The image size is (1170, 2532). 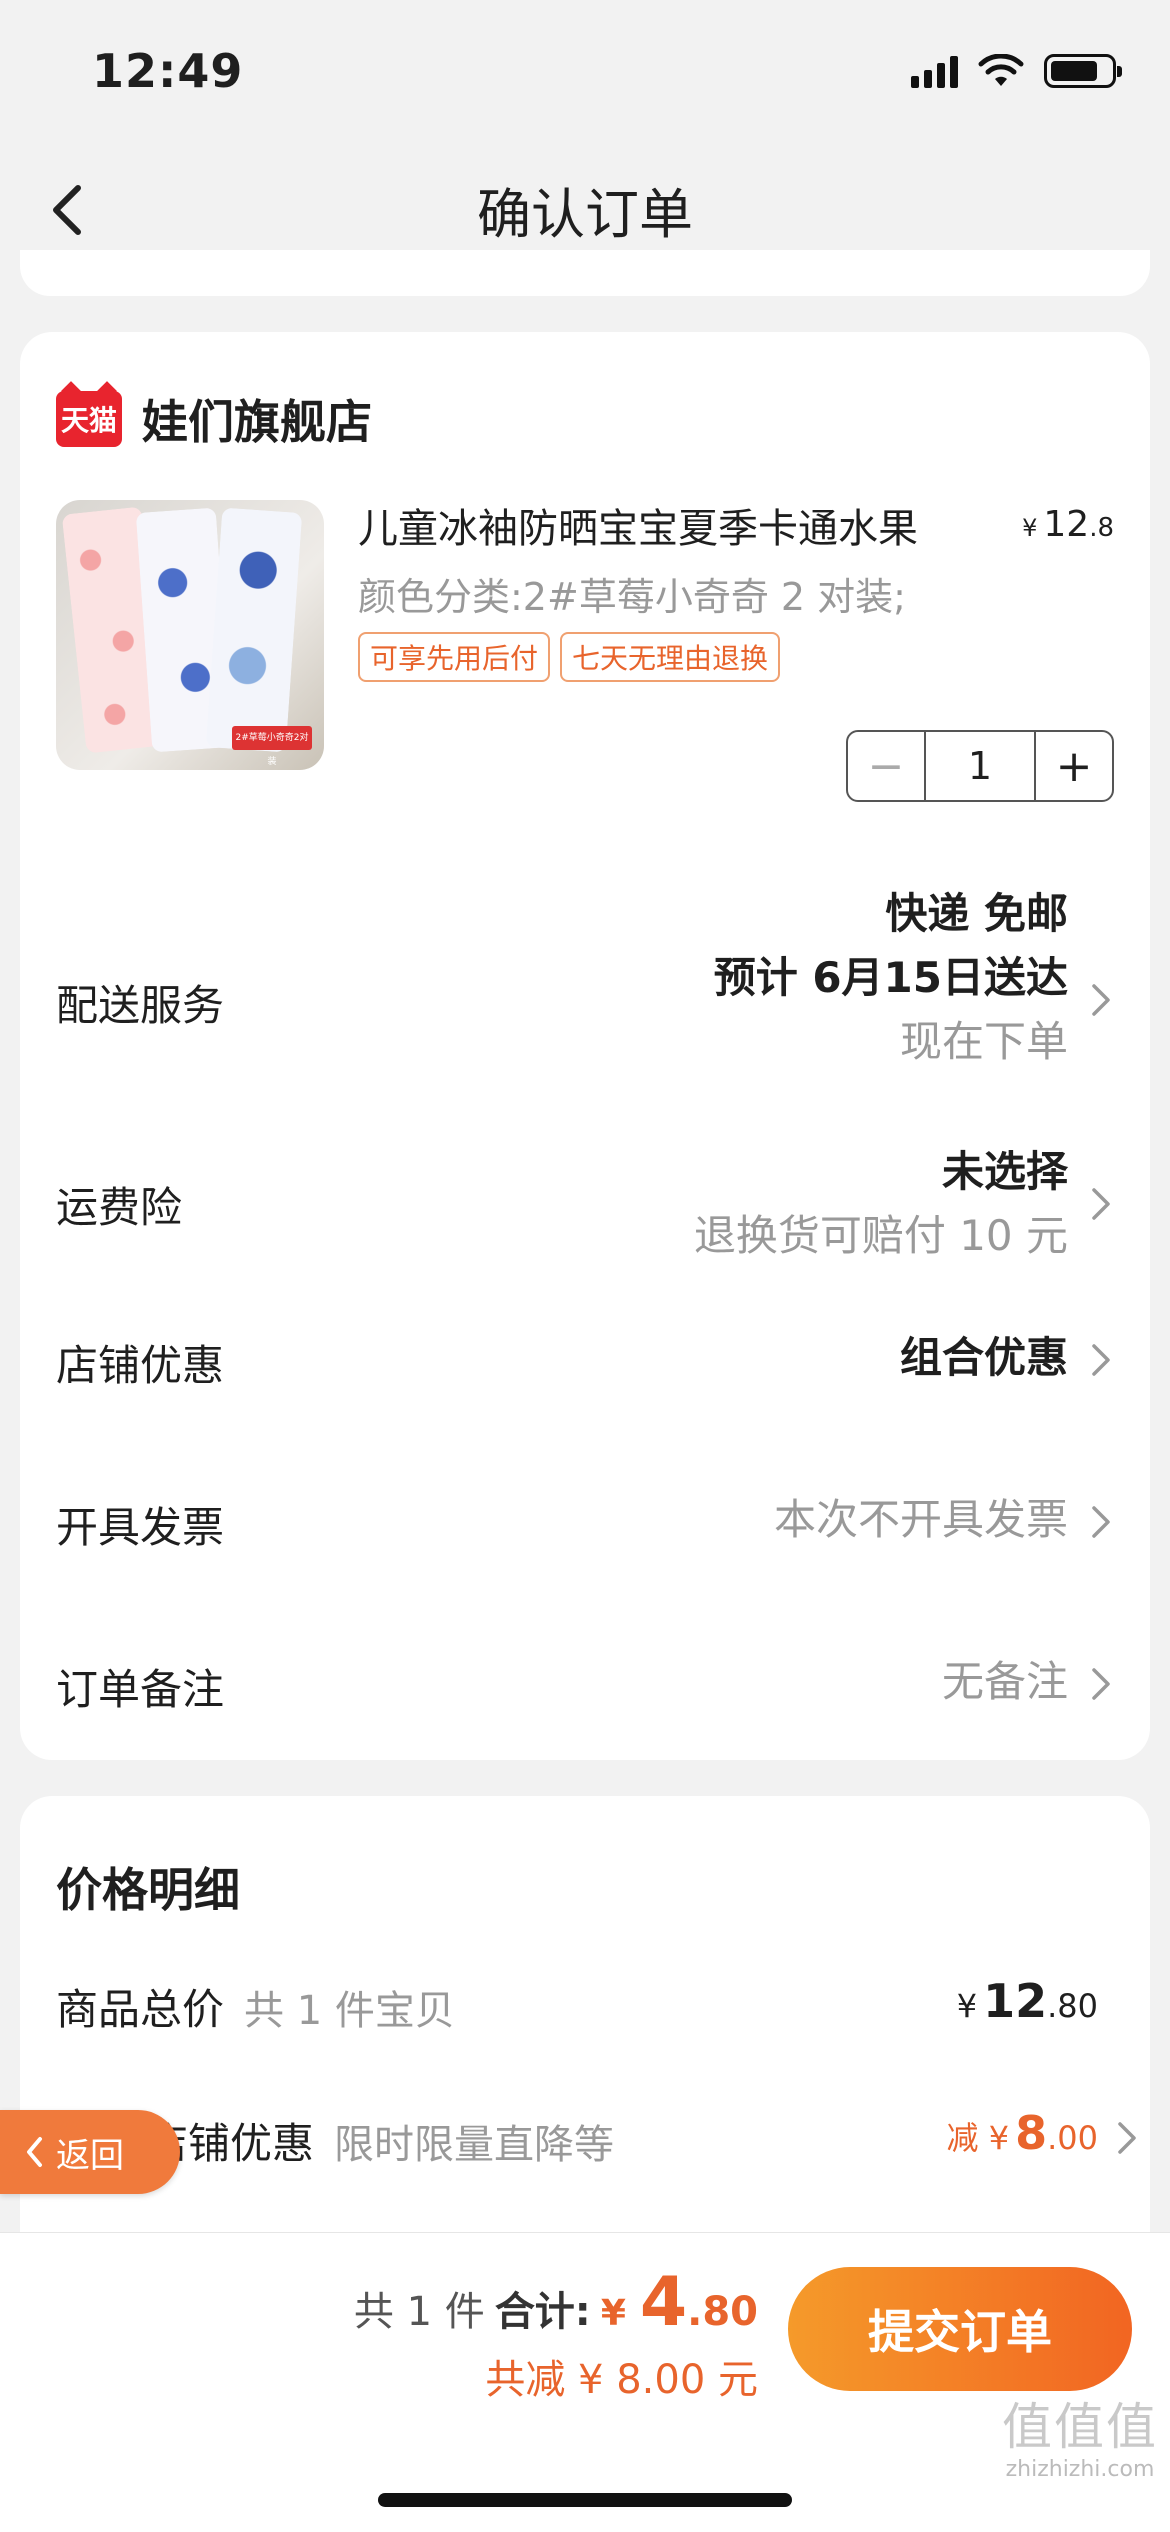 What do you see at coordinates (890, 977) in the screenshot?
I see `delivery-eta: 预计 6月15日送达` at bounding box center [890, 977].